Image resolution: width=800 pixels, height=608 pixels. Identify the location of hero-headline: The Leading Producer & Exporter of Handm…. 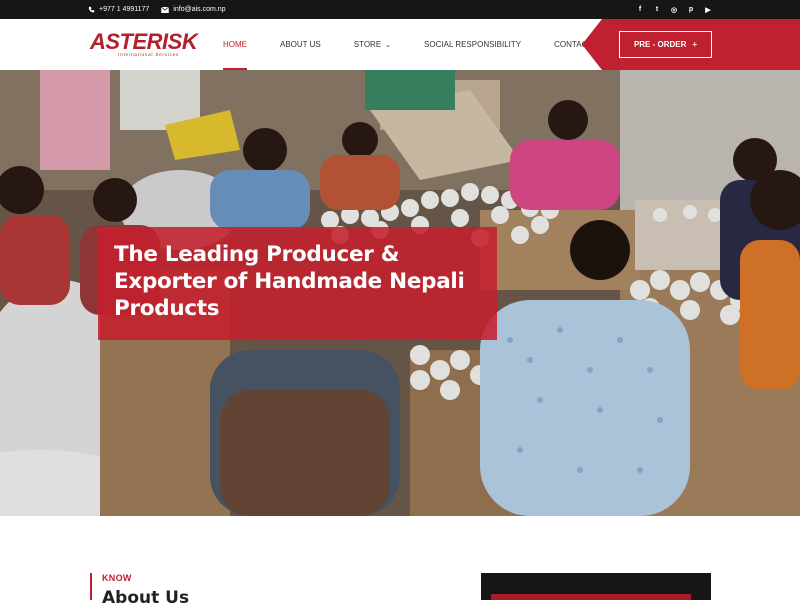
(289, 281).